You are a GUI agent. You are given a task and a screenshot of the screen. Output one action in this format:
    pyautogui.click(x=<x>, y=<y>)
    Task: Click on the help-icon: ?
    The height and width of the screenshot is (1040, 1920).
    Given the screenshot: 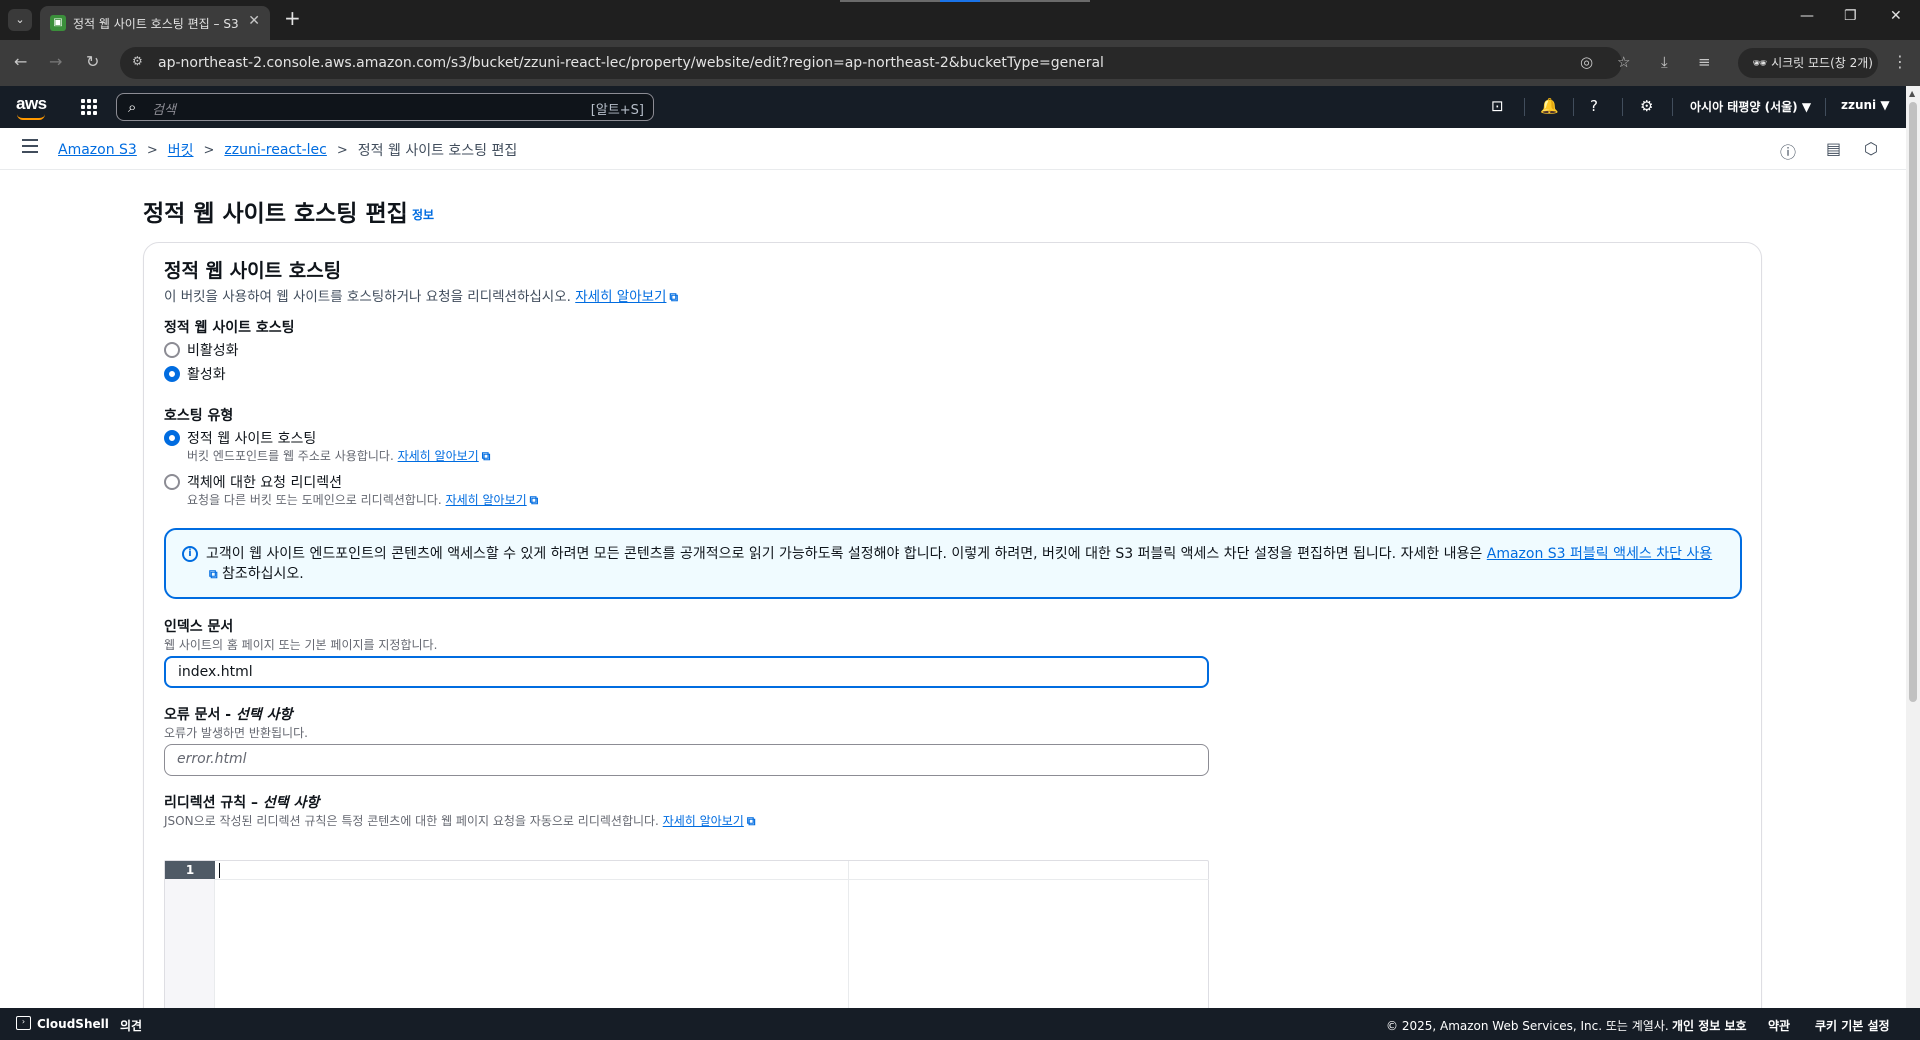 What is the action you would take?
    pyautogui.click(x=1594, y=106)
    